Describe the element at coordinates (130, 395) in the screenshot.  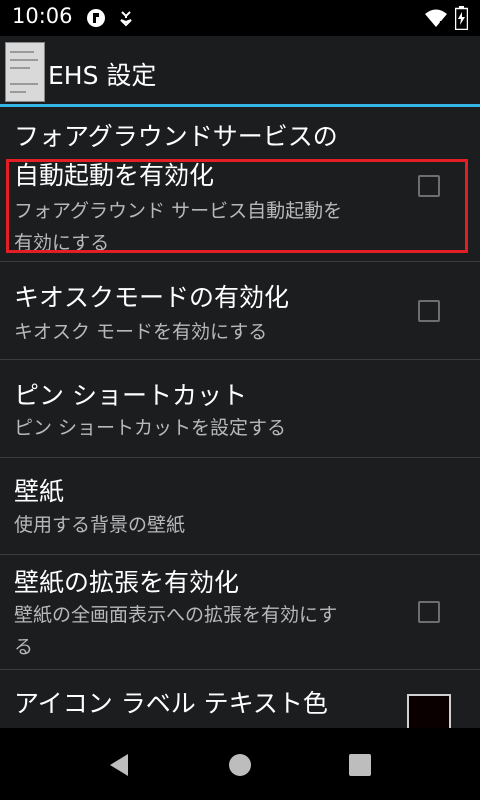
I see `setting-title: ピン ショートカット` at that location.